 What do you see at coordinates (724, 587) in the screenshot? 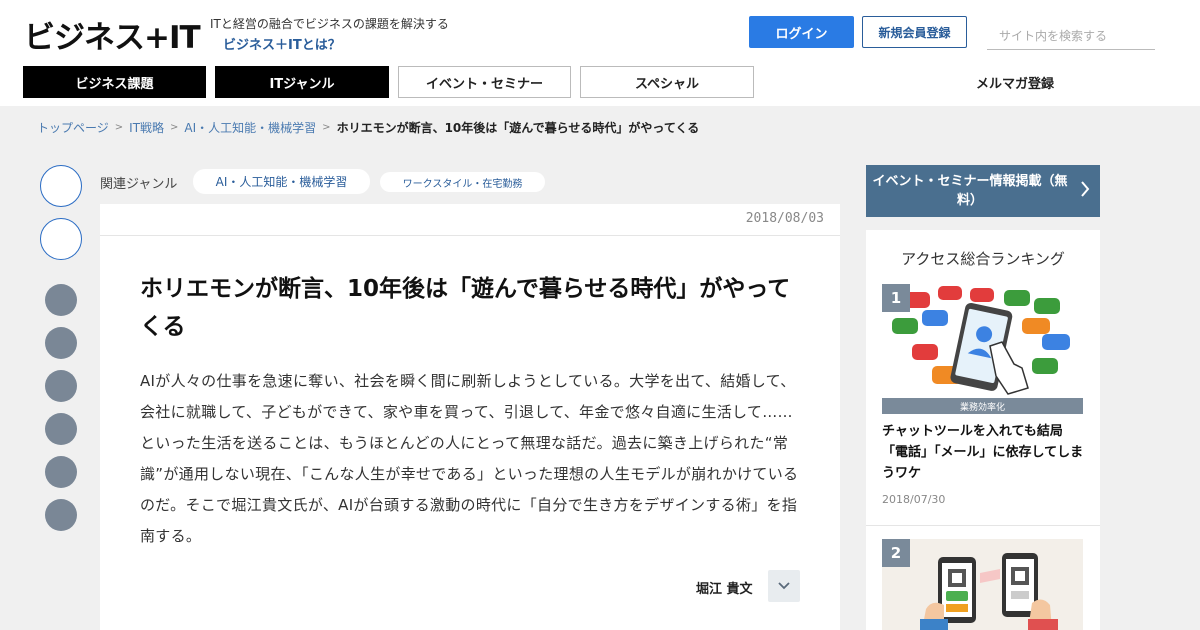
I see `author-name: 堀江 貴文` at bounding box center [724, 587].